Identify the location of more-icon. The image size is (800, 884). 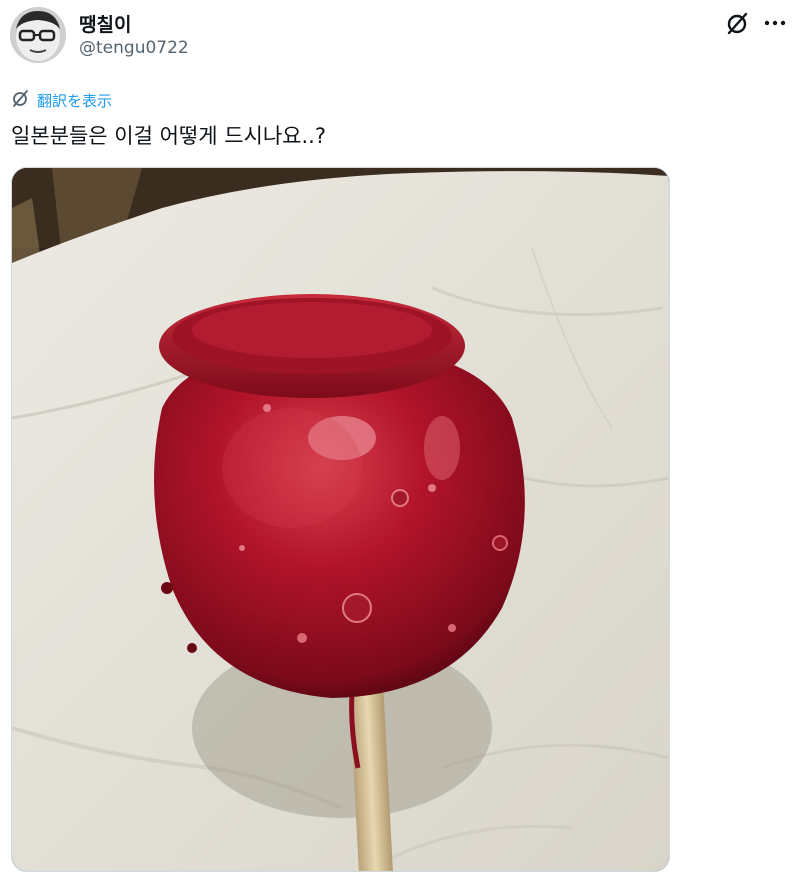
(775, 23).